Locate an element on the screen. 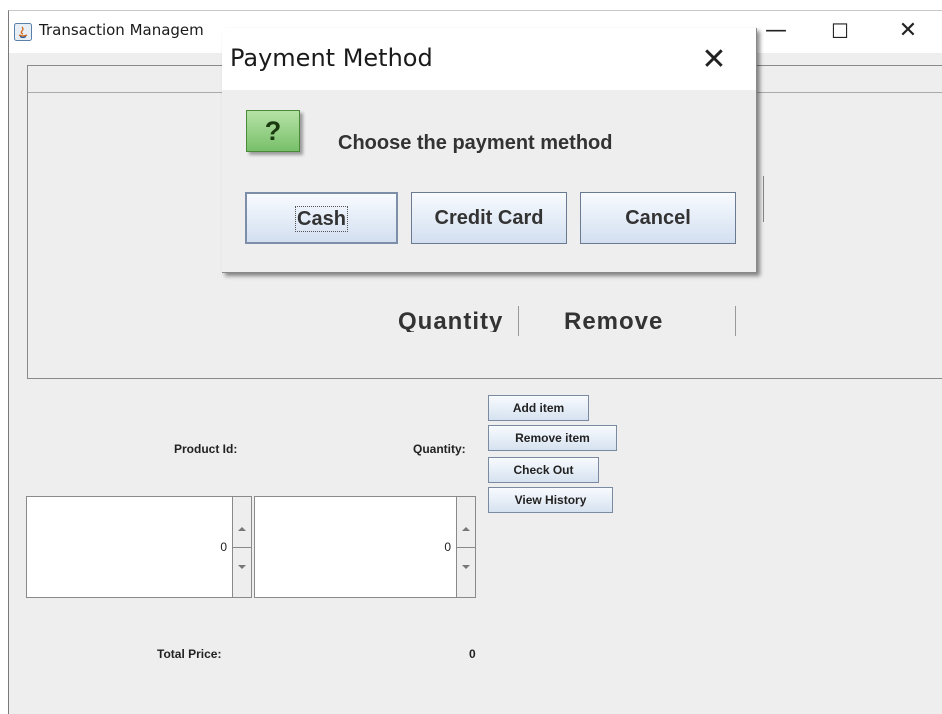 The height and width of the screenshot is (714, 942). table-header-quantity: Quantity is located at coordinates (451, 320).